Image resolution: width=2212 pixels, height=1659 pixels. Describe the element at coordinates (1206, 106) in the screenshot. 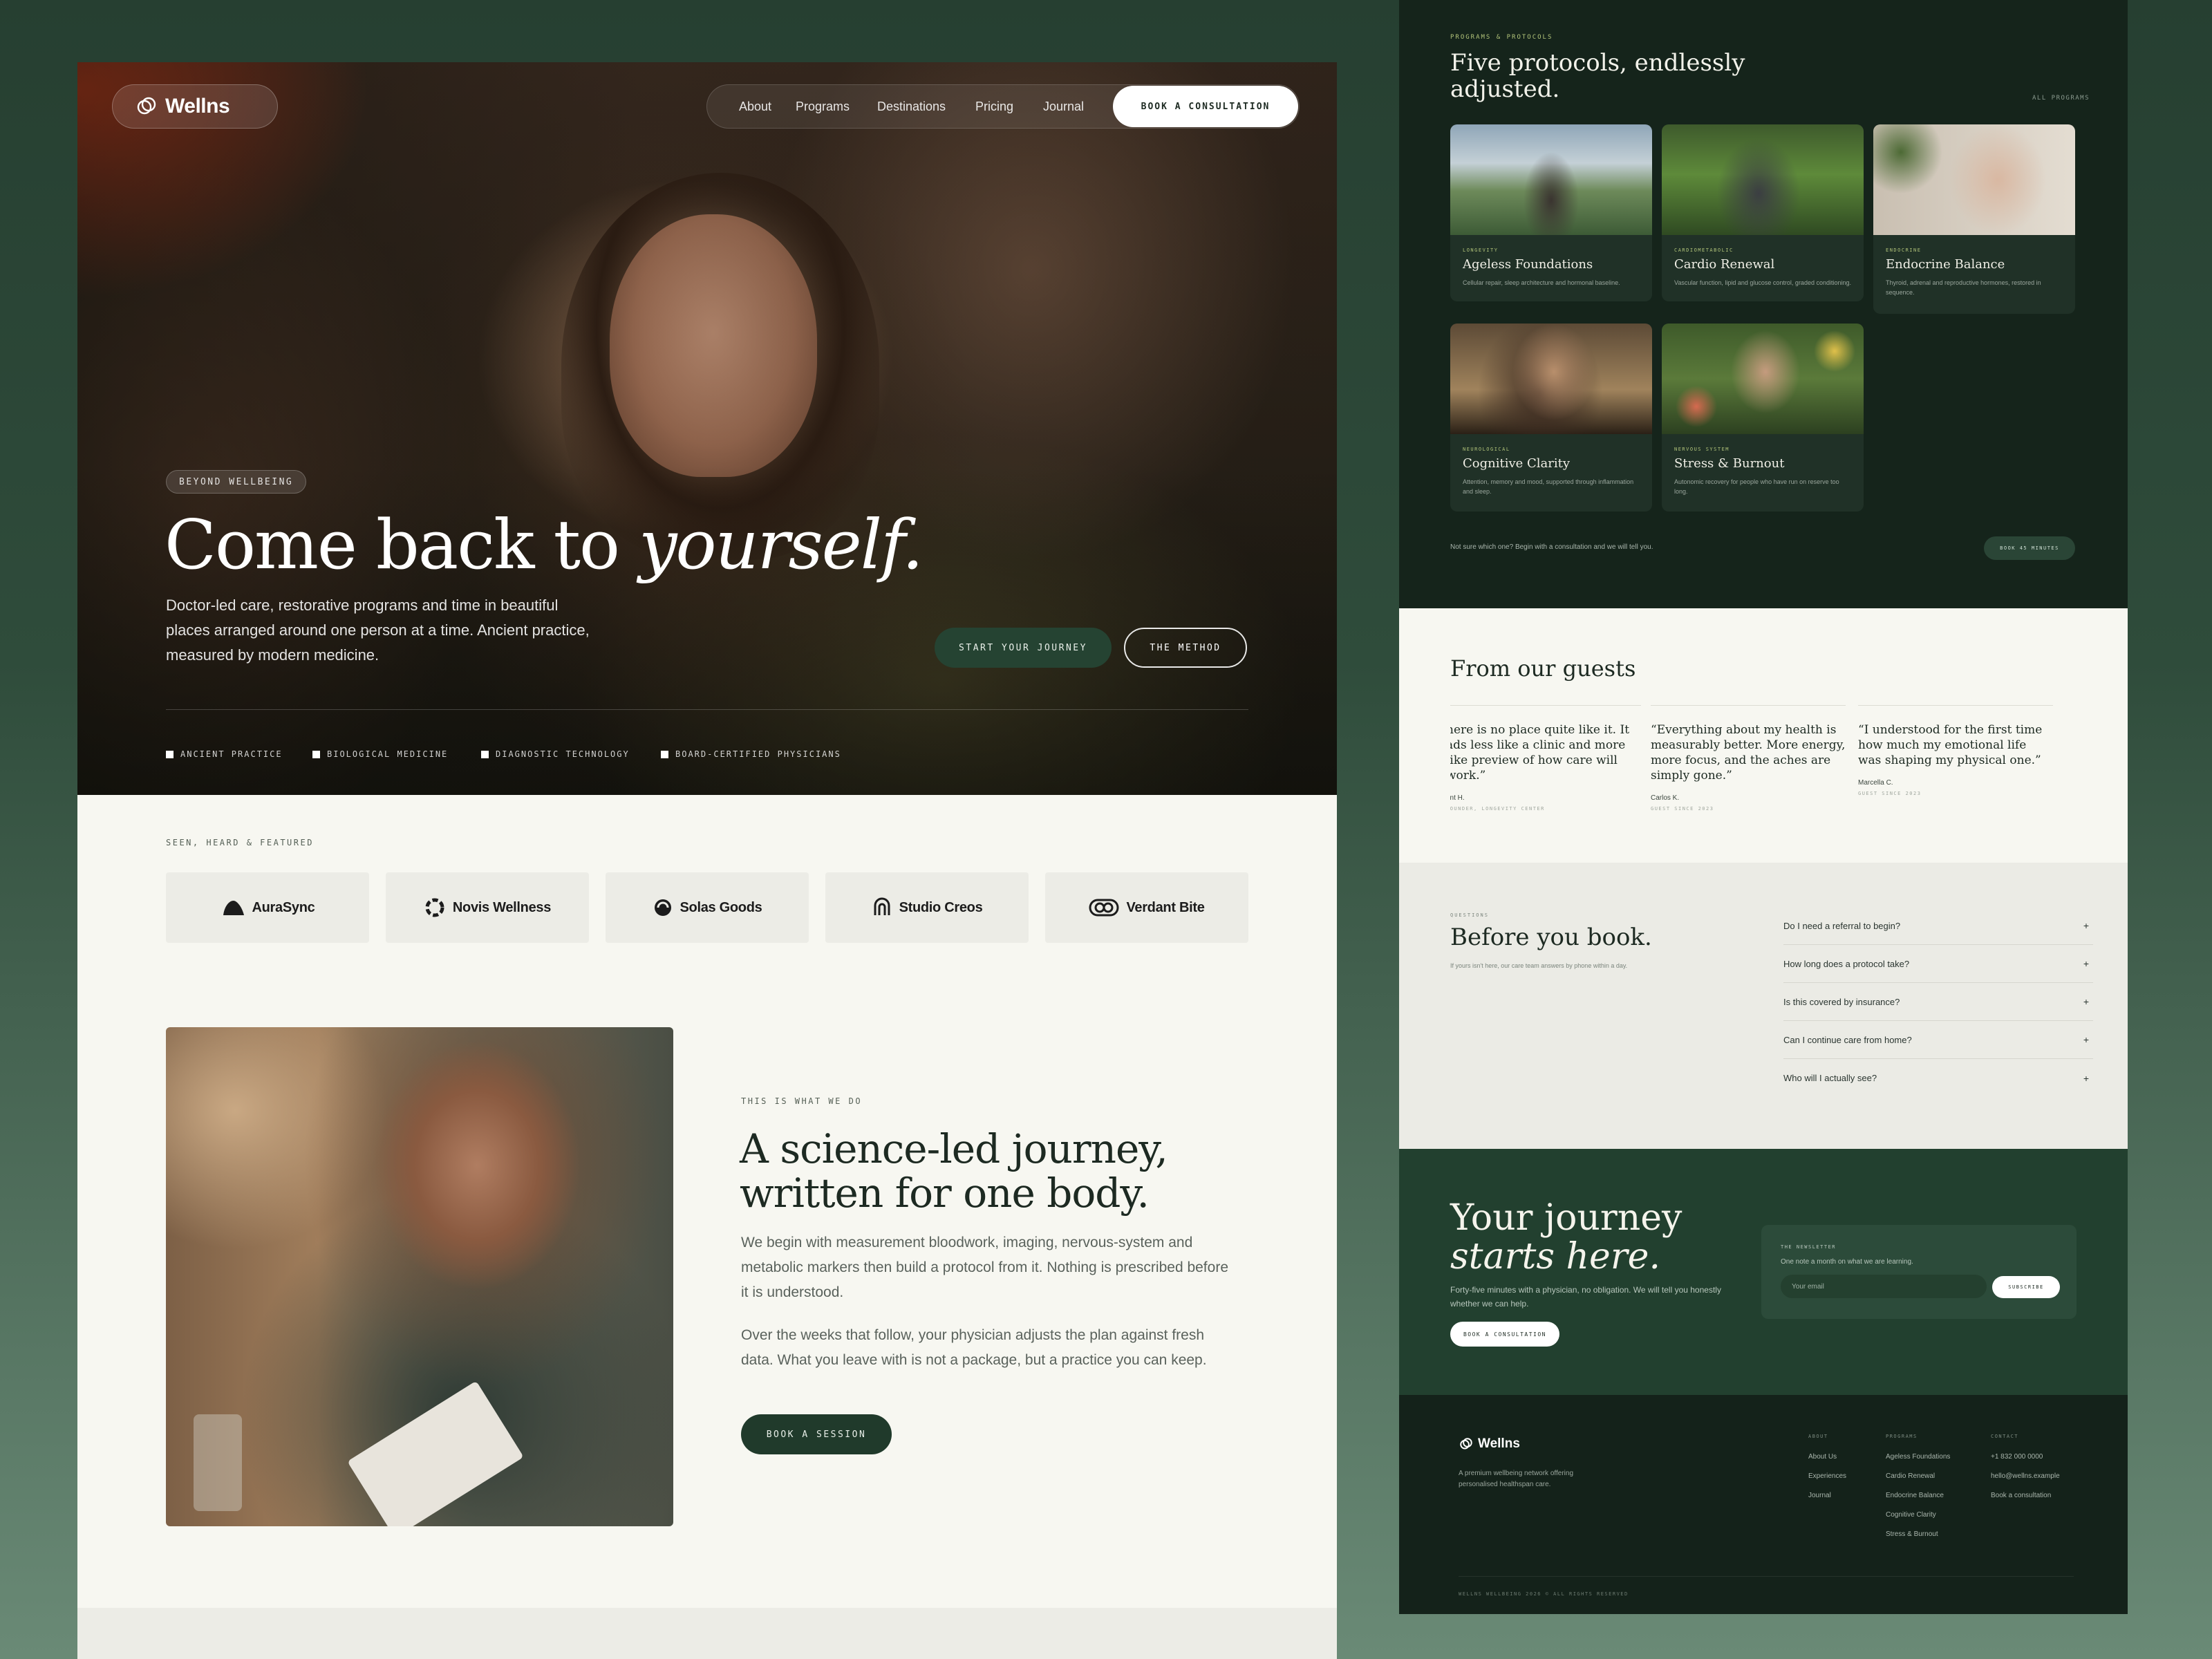

I see `book-consultation-button: BOOK A CONSULTATION` at that location.